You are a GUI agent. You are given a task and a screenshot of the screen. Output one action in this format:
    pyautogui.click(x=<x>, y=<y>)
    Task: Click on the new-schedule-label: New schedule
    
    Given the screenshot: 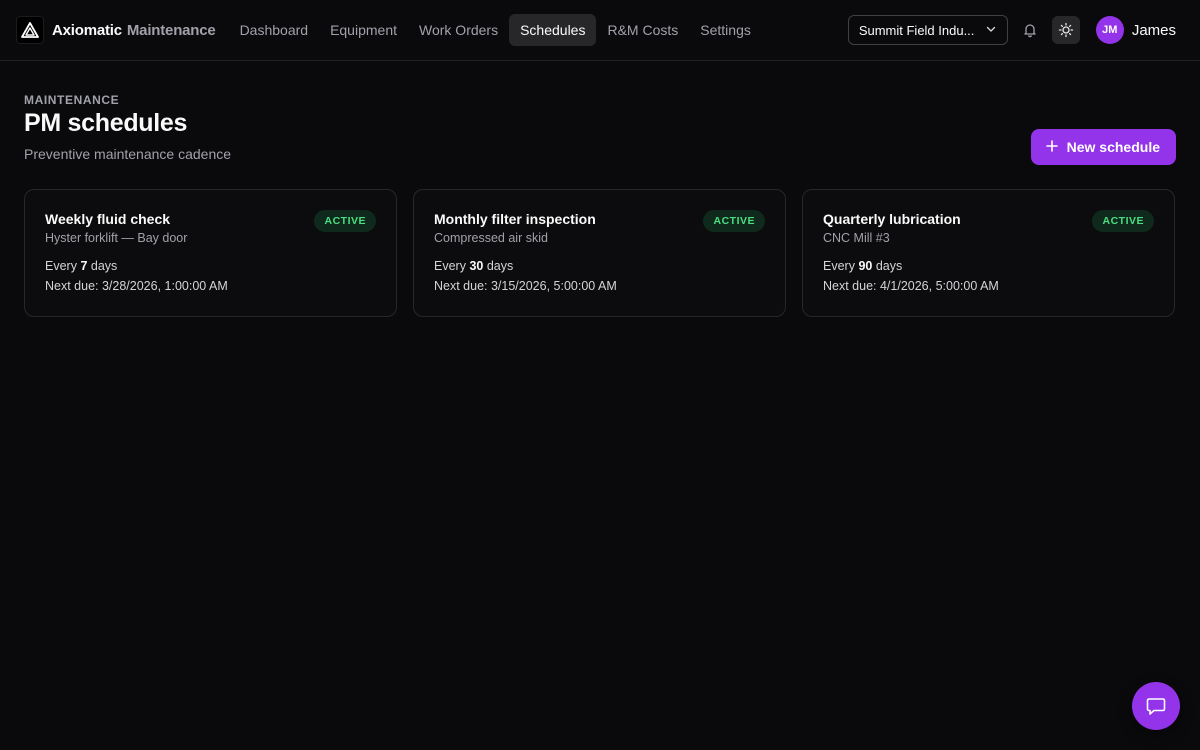 What is the action you would take?
    pyautogui.click(x=1113, y=147)
    